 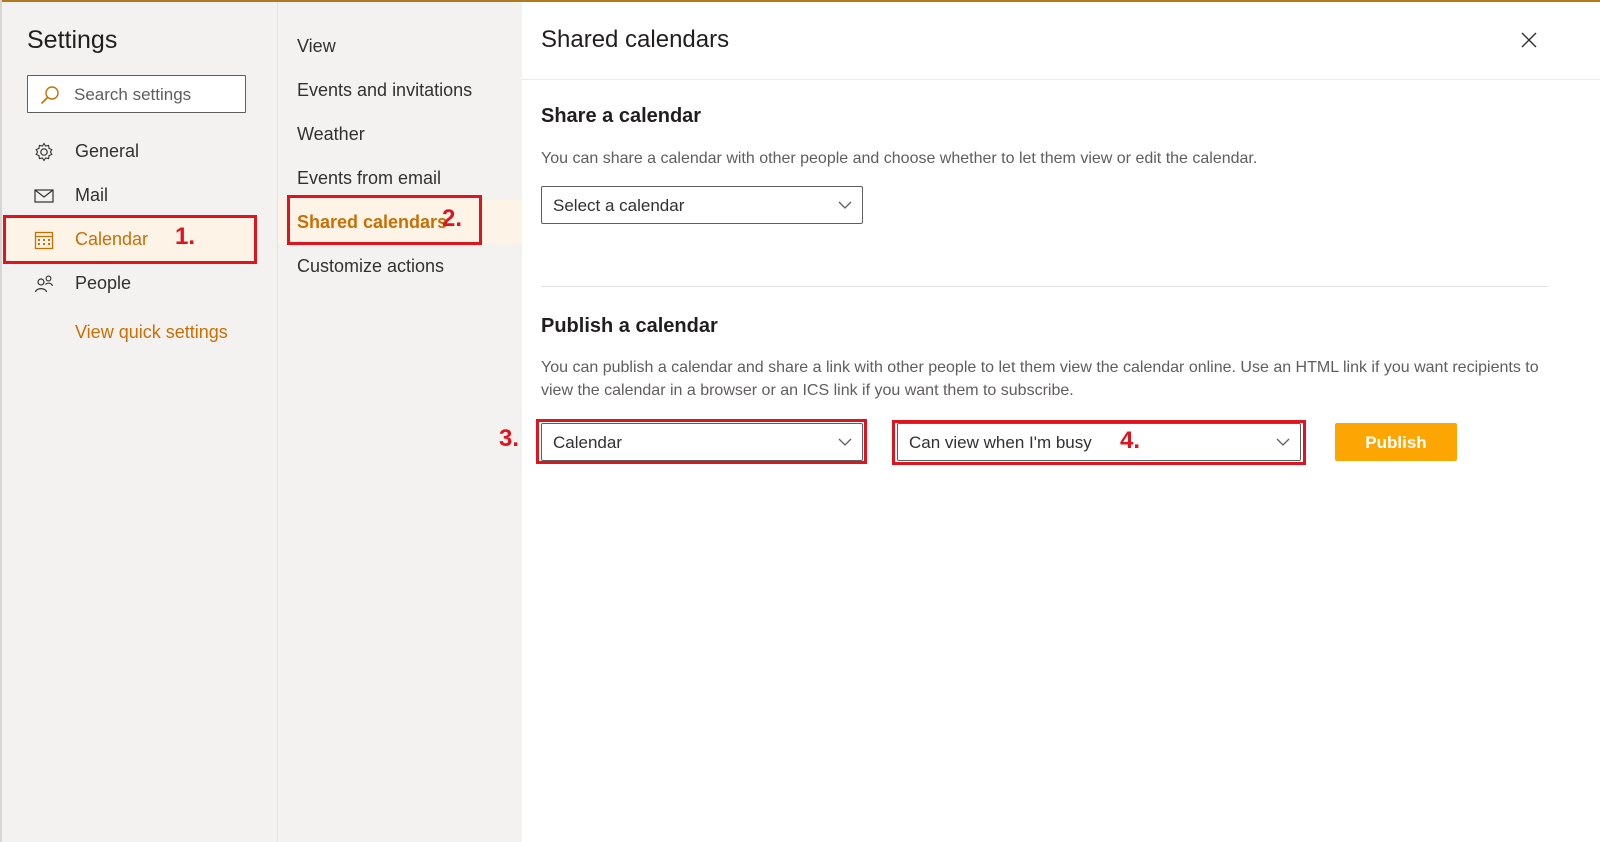 What do you see at coordinates (1000, 442) in the screenshot?
I see `dropdown-value: Can view when I'm busy` at bounding box center [1000, 442].